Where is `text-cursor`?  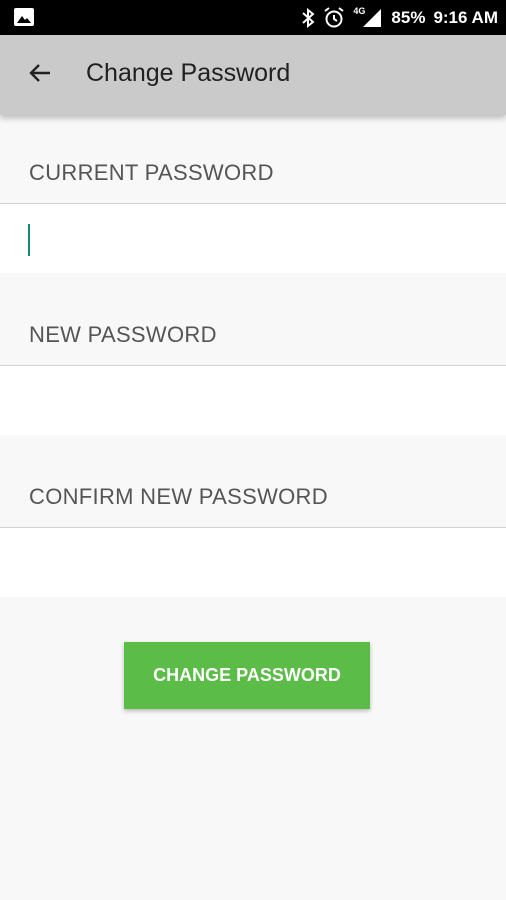
text-cursor is located at coordinates (29, 240).